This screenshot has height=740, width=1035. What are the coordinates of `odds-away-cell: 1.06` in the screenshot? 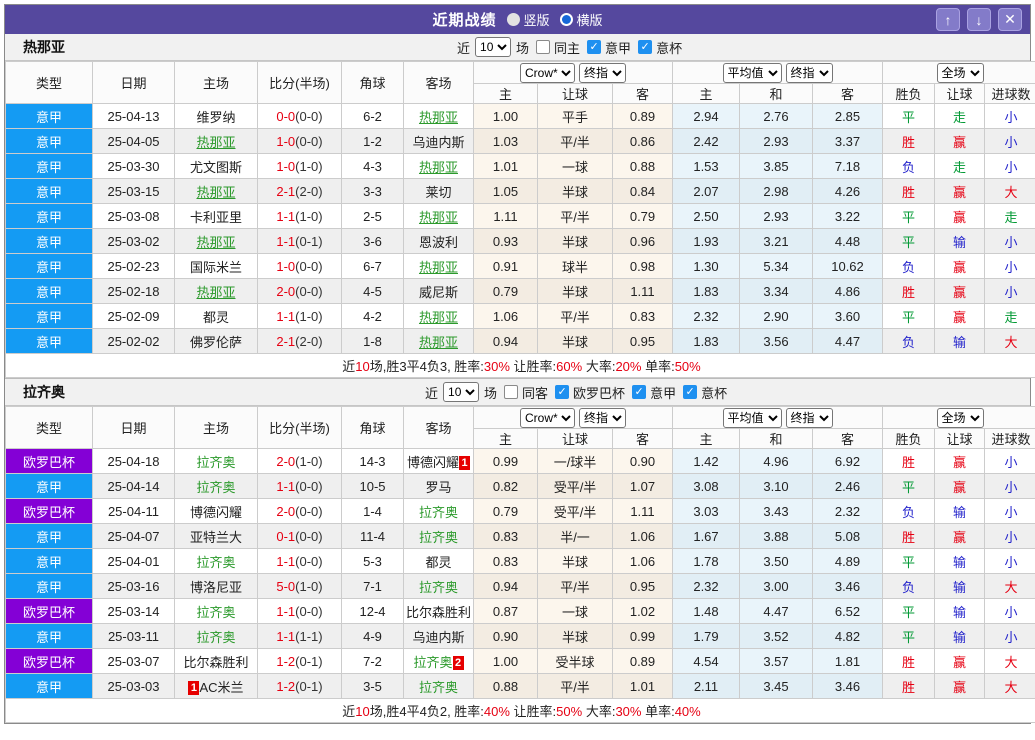 It's located at (642, 561).